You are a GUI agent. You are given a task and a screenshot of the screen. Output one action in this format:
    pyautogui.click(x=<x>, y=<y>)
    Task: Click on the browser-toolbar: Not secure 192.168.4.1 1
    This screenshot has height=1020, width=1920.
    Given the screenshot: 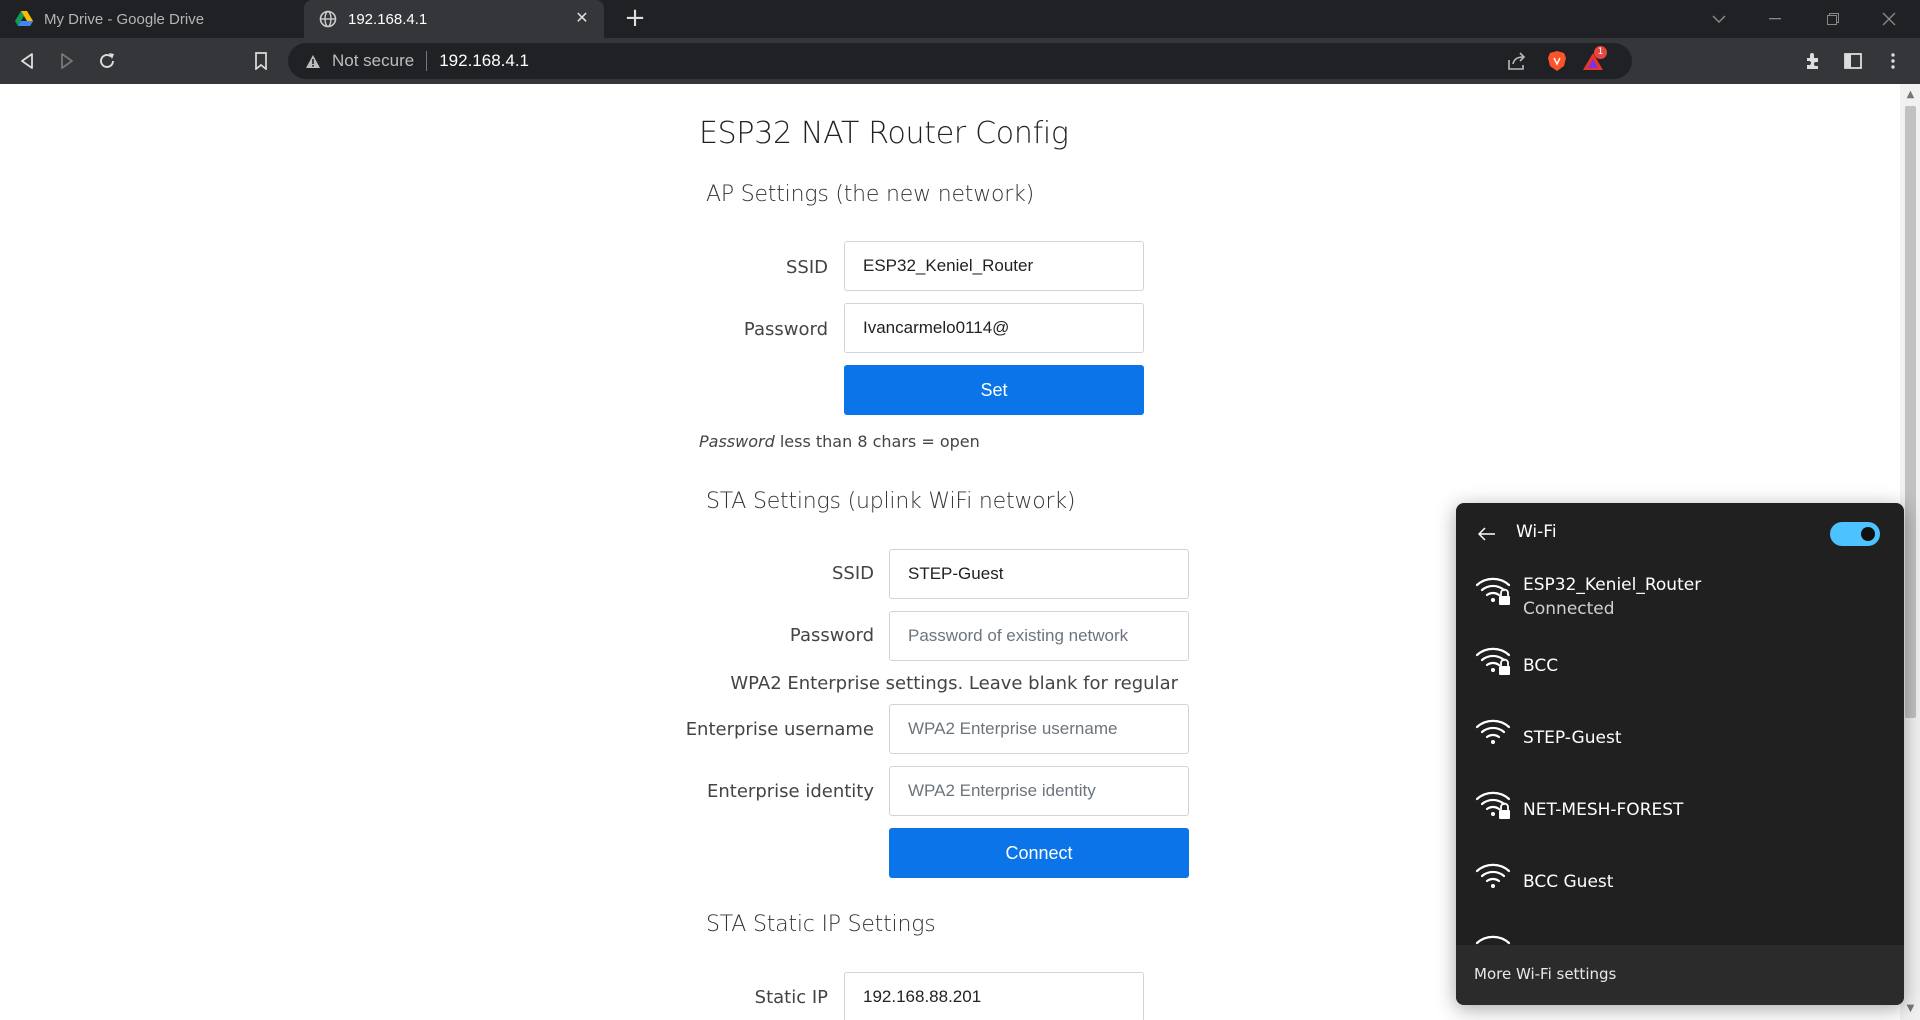 What is the action you would take?
    pyautogui.click(x=960, y=61)
    